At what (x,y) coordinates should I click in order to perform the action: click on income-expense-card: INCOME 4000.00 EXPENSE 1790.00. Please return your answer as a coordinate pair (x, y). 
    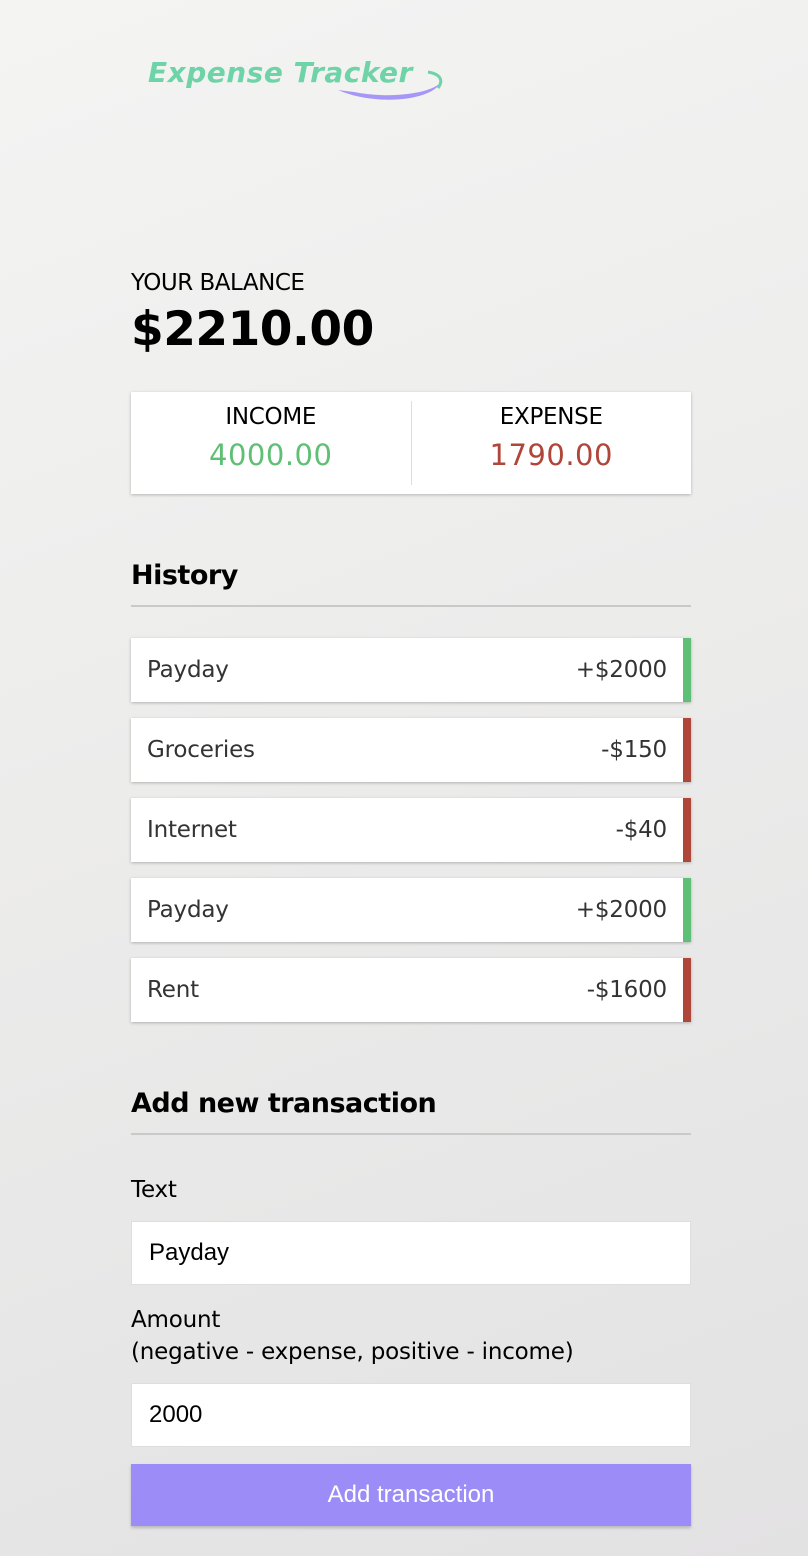
    Looking at the image, I should click on (411, 443).